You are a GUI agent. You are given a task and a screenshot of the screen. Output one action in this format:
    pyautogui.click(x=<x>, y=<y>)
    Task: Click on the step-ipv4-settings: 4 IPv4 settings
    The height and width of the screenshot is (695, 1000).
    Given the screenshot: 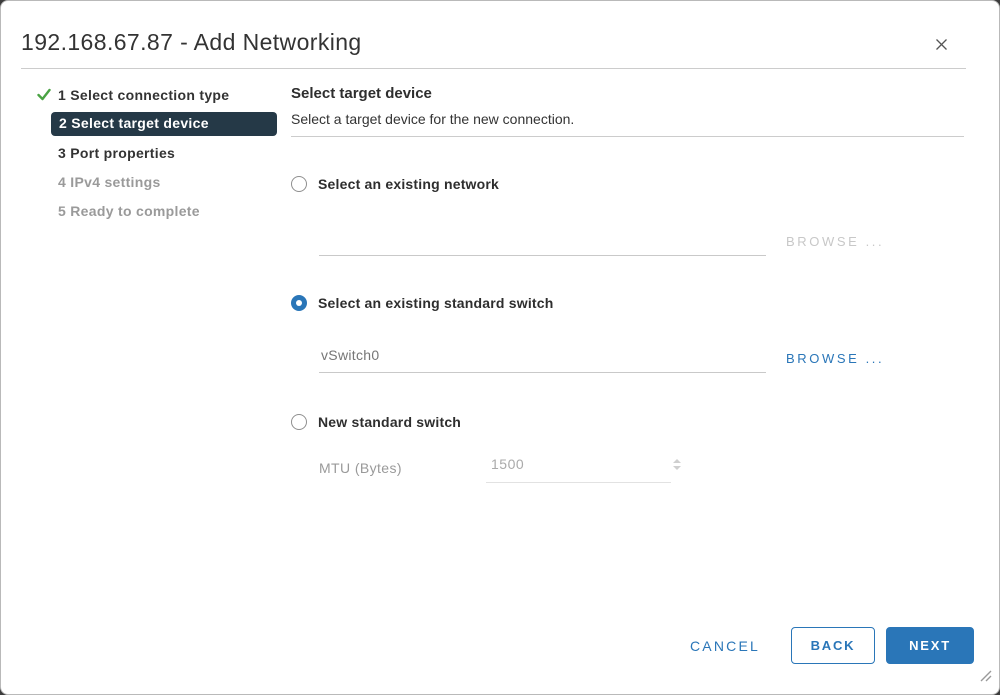 What is the action you would take?
    pyautogui.click(x=157, y=181)
    